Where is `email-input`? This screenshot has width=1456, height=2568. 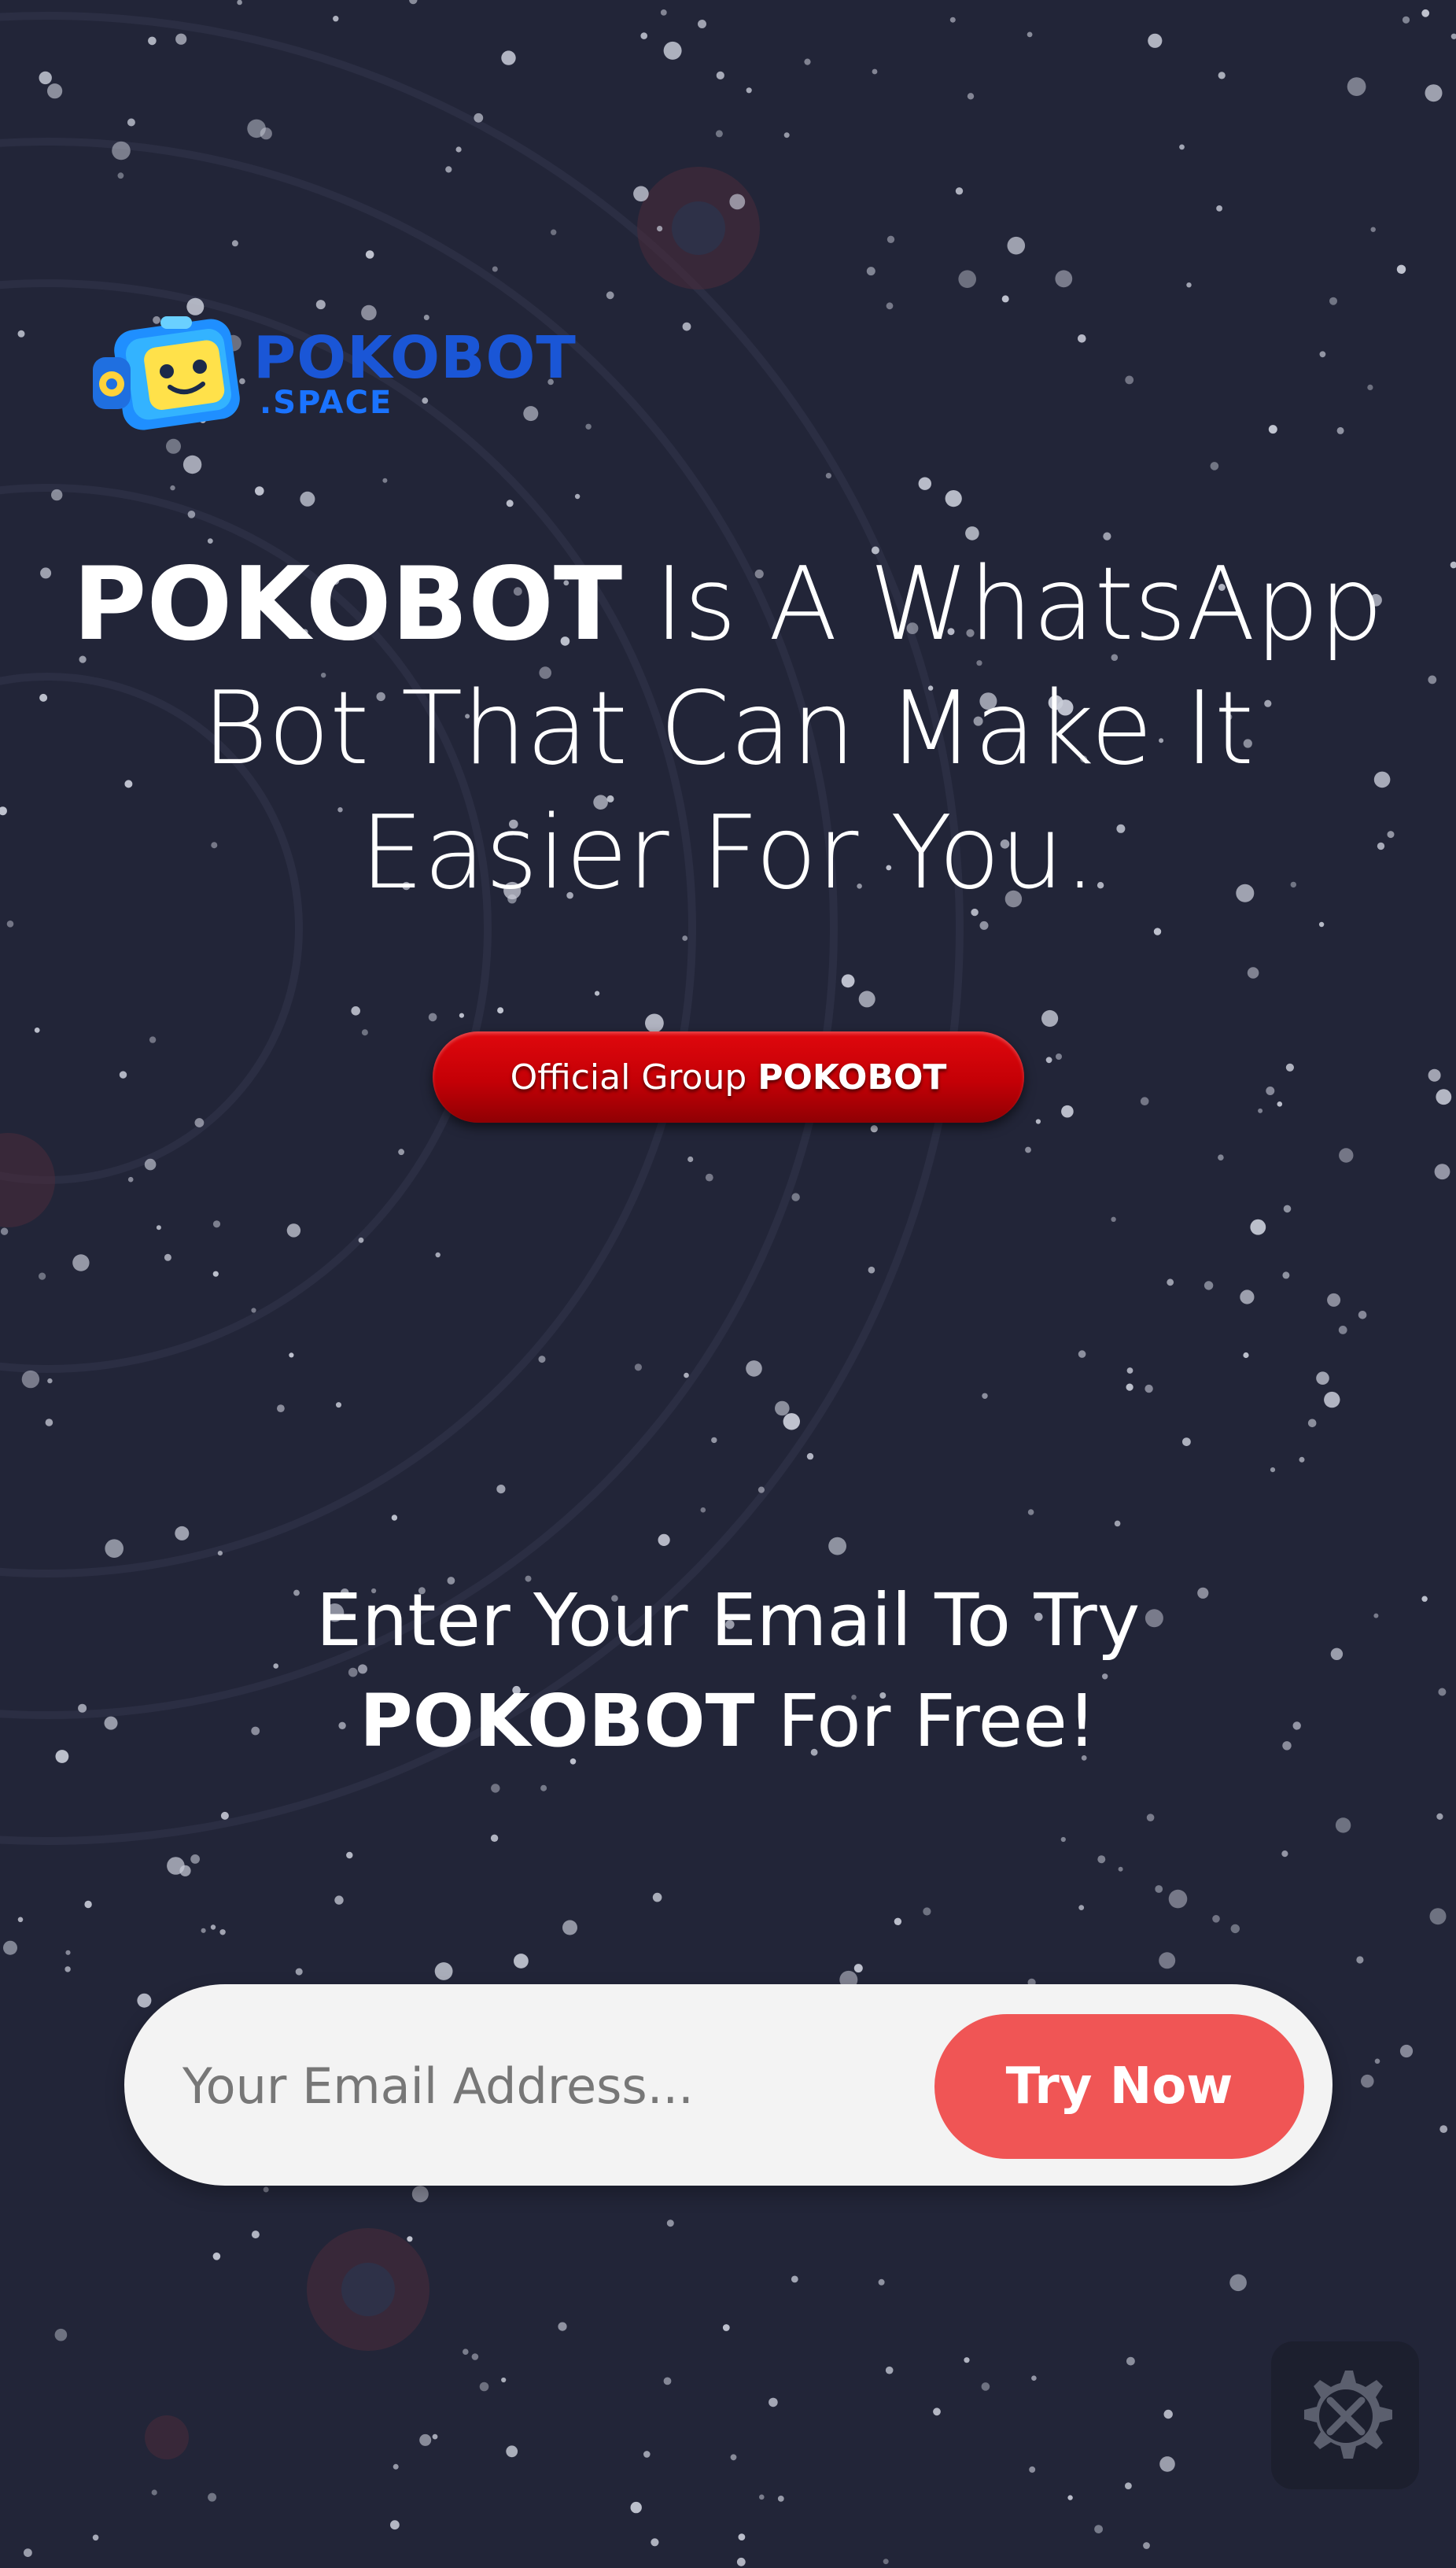
email-input is located at coordinates (576, 2085).